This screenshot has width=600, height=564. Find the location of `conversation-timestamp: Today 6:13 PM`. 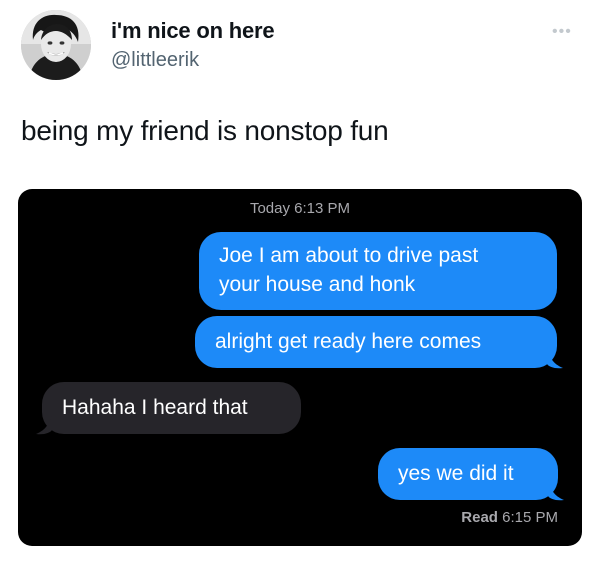

conversation-timestamp: Today 6:13 PM is located at coordinates (300, 208).